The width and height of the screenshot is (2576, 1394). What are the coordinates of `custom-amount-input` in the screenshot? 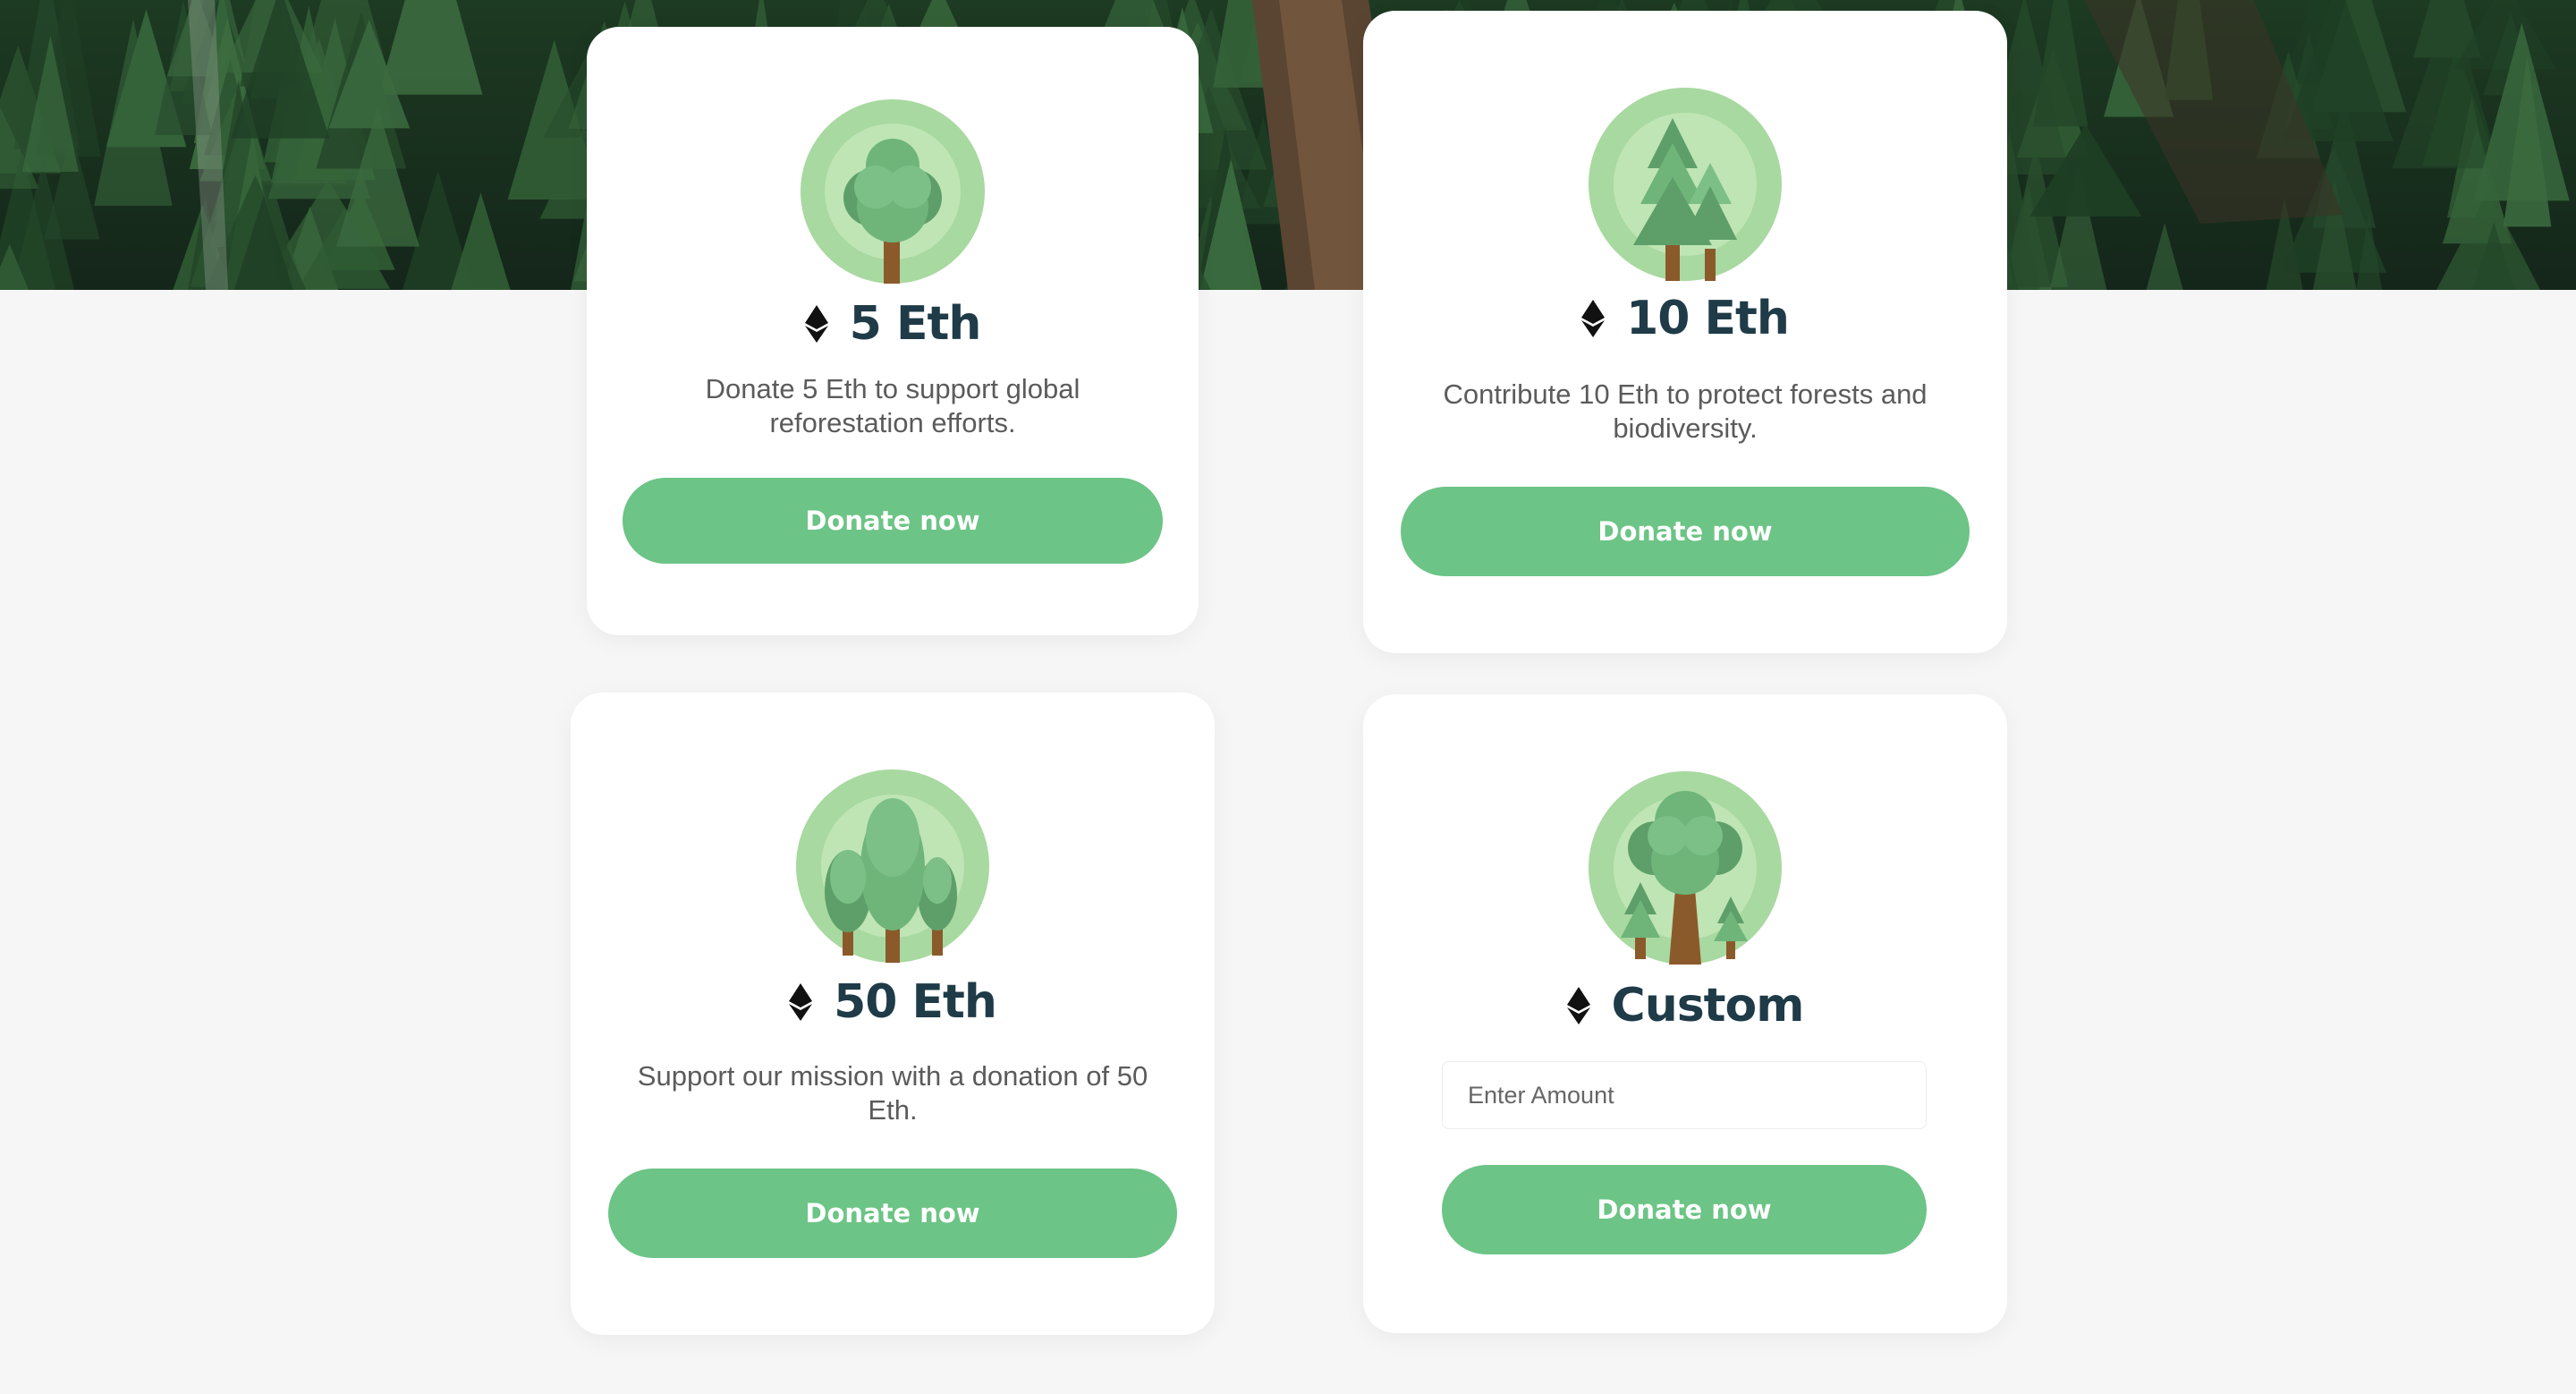 It's located at (1684, 1095).